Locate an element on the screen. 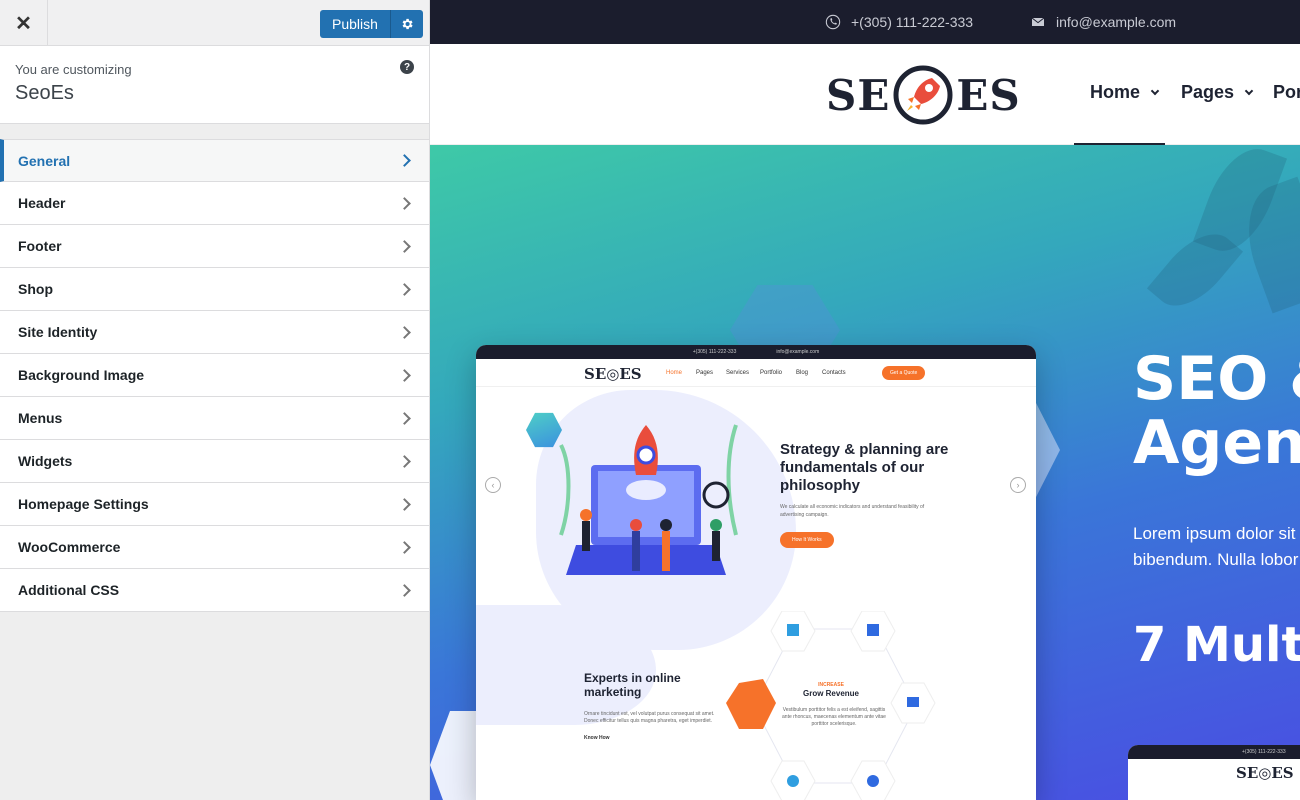 The width and height of the screenshot is (1300, 800). mockup-nav-item: Services is located at coordinates (738, 373).